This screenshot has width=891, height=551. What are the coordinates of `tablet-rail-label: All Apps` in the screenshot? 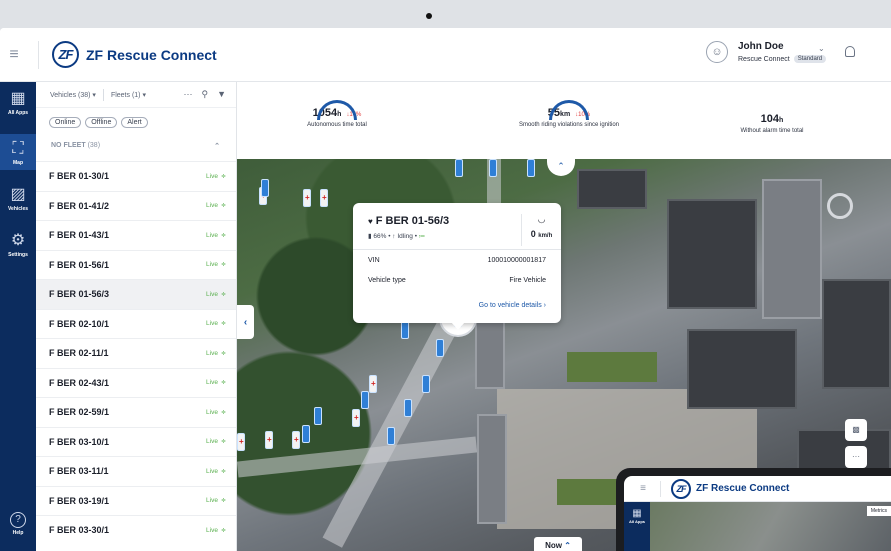 It's located at (637, 521).